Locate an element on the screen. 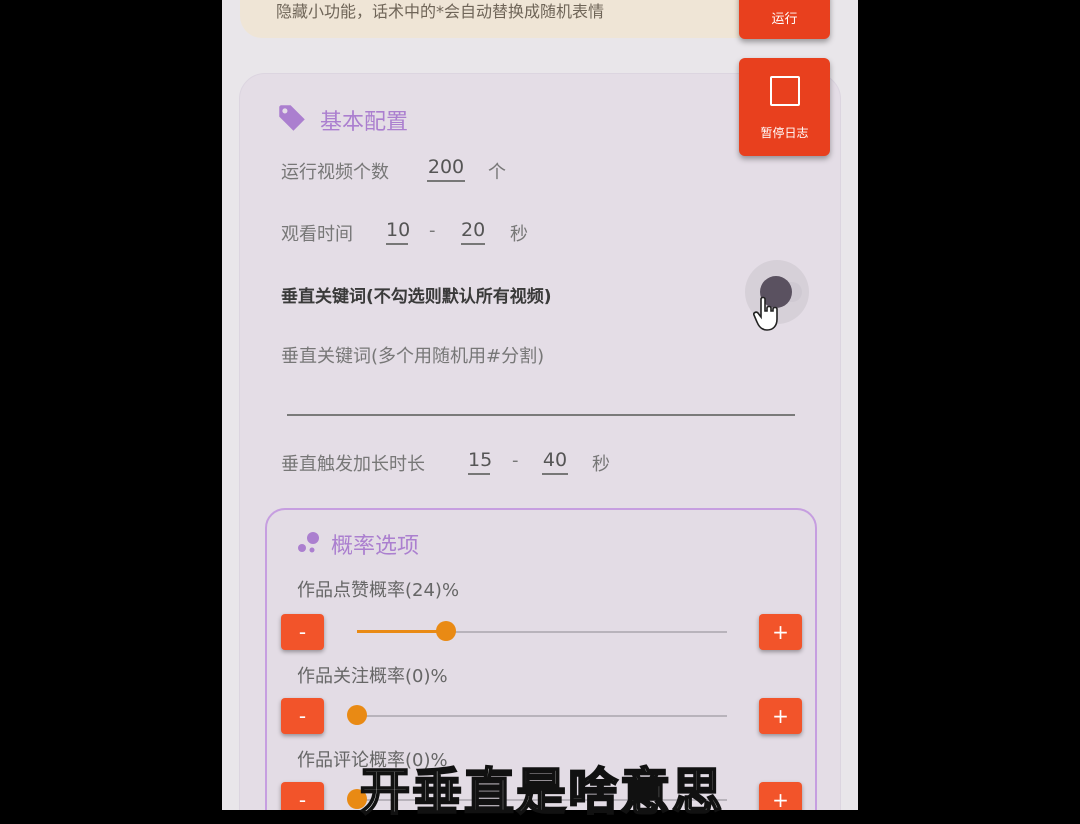 This screenshot has height=824, width=1080. vertical-toggle-label: 垂直关键词(不勾选则默认所有视频) is located at coordinates (416, 297).